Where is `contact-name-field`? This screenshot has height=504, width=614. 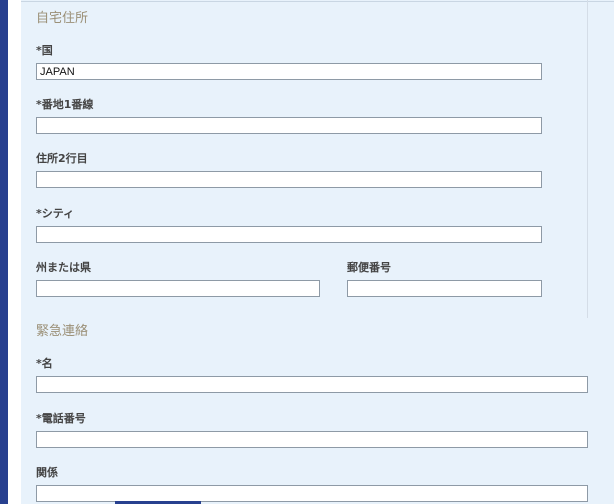
contact-name-field is located at coordinates (312, 384).